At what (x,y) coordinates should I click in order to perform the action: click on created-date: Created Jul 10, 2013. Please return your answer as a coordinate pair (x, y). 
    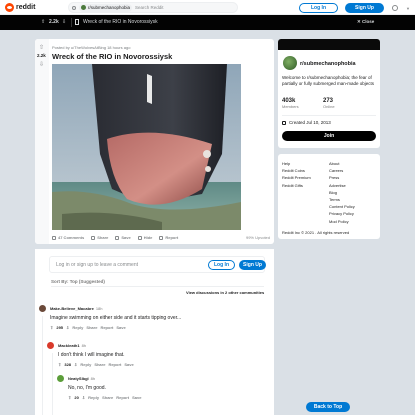
    Looking at the image, I should click on (306, 122).